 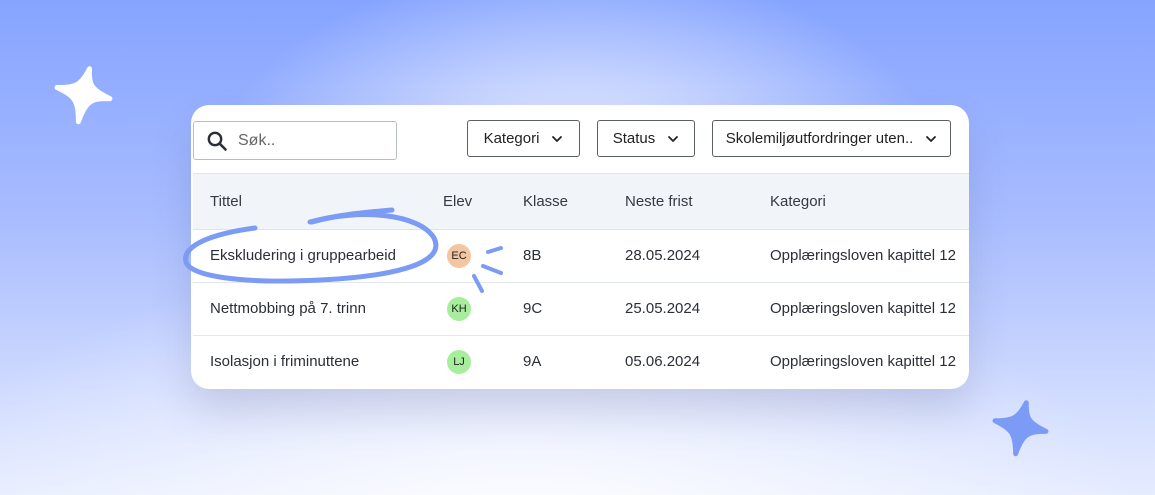 What do you see at coordinates (288, 308) in the screenshot?
I see `case-title: Nettmobbing på 7. trinn` at bounding box center [288, 308].